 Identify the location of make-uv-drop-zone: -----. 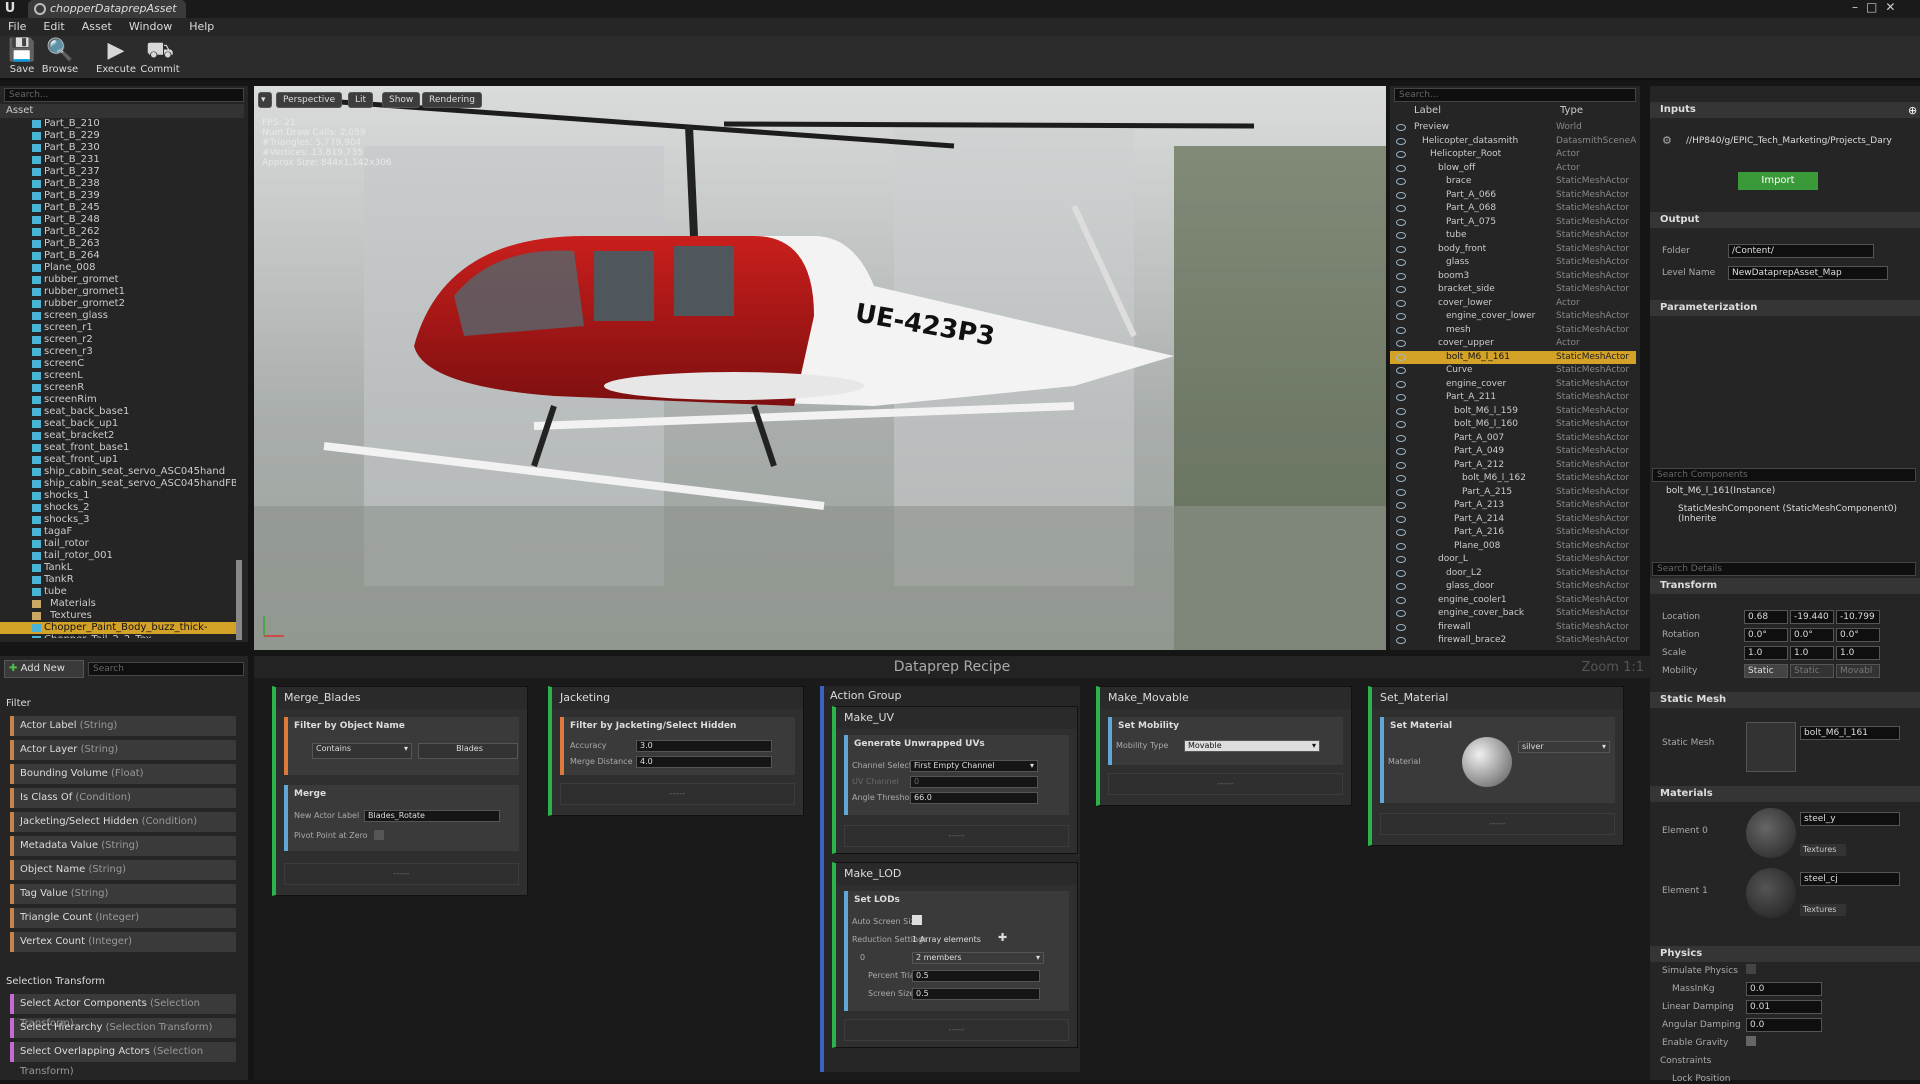
(956, 836).